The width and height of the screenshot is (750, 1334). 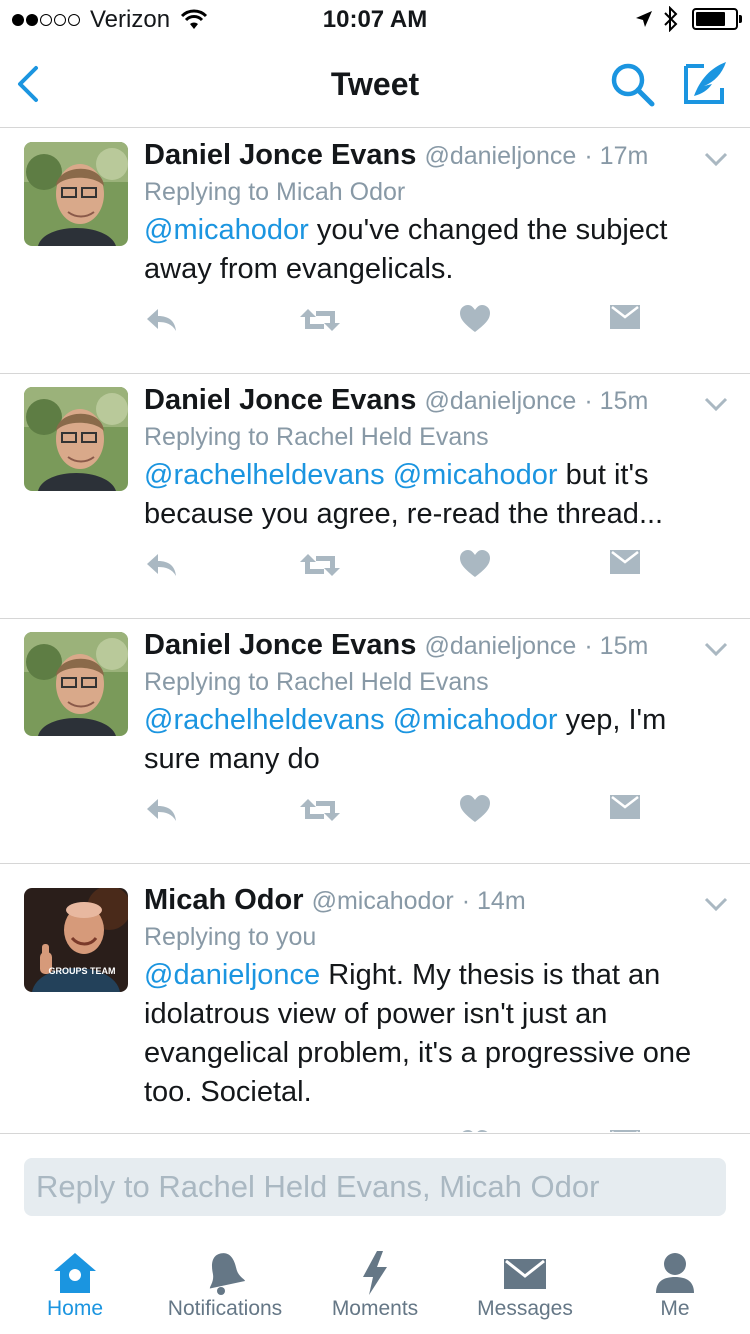 What do you see at coordinates (375, 84) in the screenshot?
I see `nav-bar: Tweet` at bounding box center [375, 84].